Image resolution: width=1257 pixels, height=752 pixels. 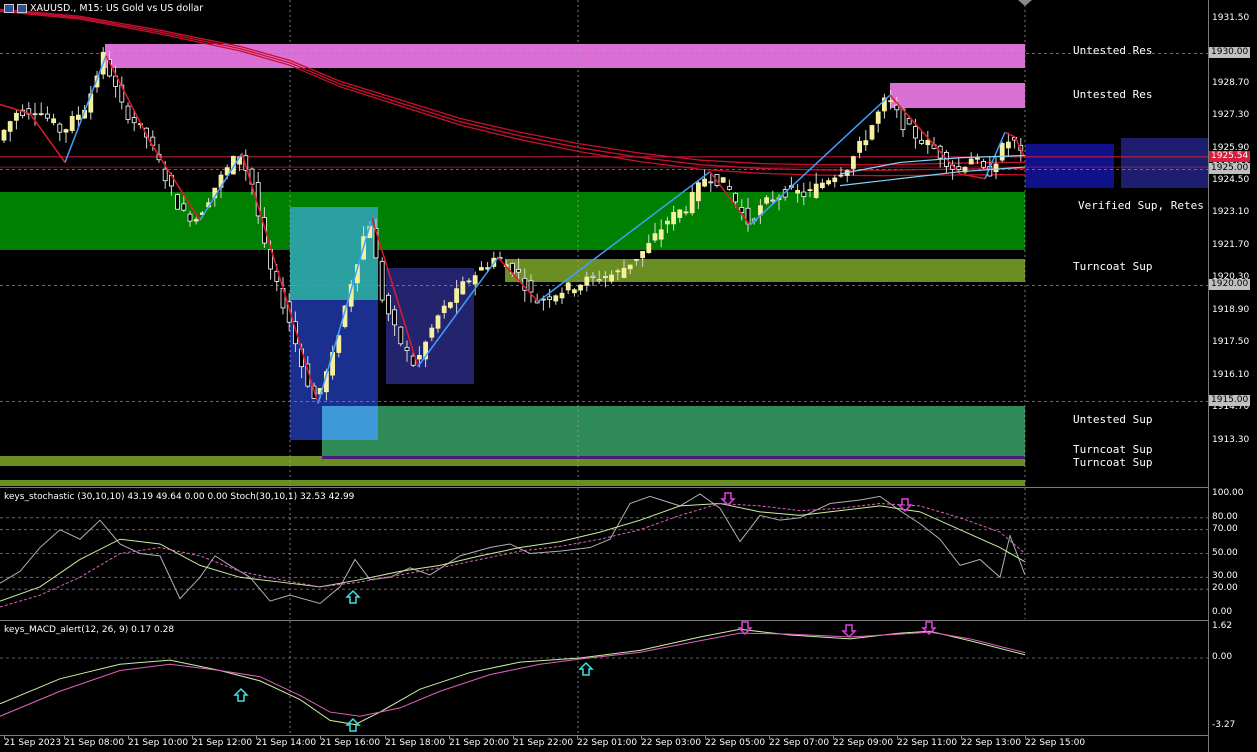 I want to click on price-tick-label: 1923.10, so click(x=1231, y=212).